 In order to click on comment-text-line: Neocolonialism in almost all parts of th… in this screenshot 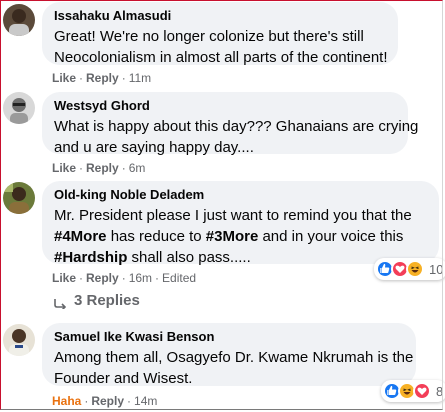, I will do `click(221, 57)`.